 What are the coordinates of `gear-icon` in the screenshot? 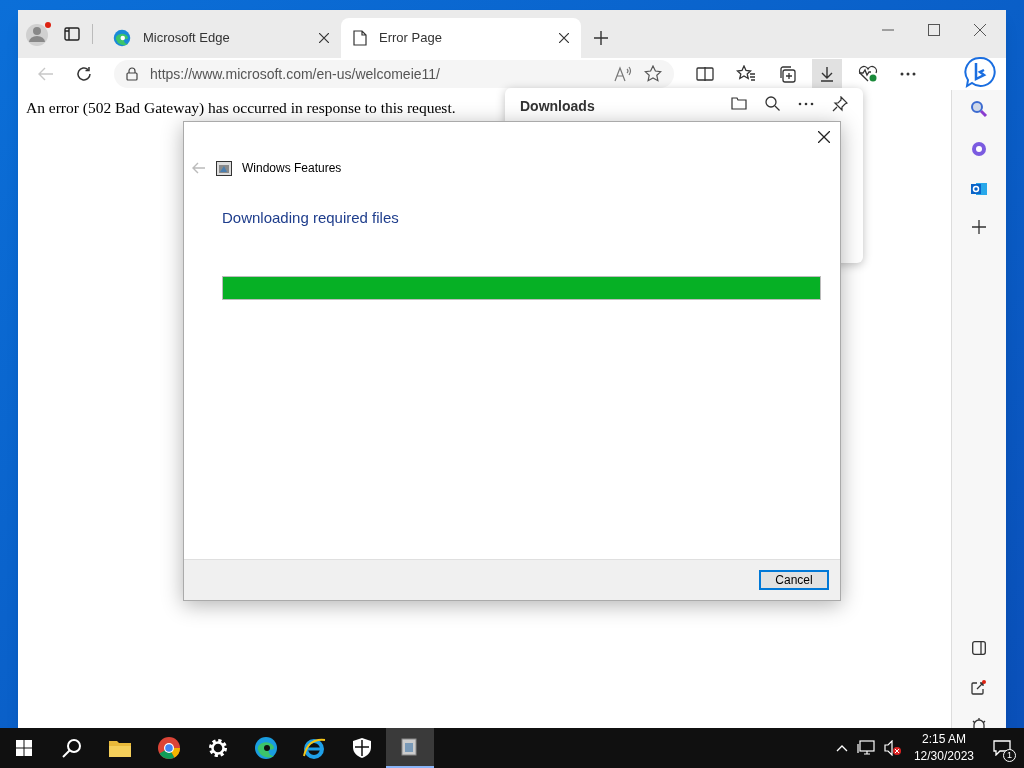 It's located at (218, 748).